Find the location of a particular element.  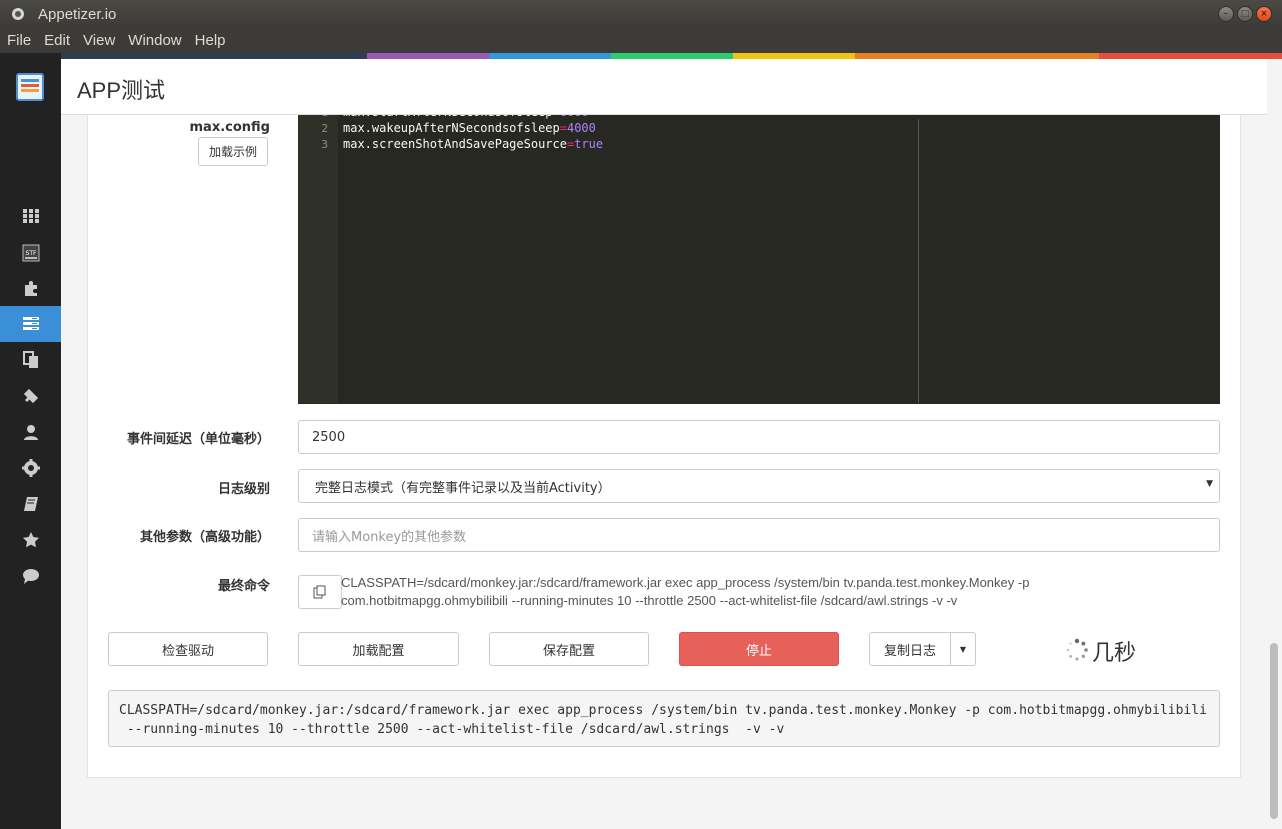

gear-icon is located at coordinates (30, 468).